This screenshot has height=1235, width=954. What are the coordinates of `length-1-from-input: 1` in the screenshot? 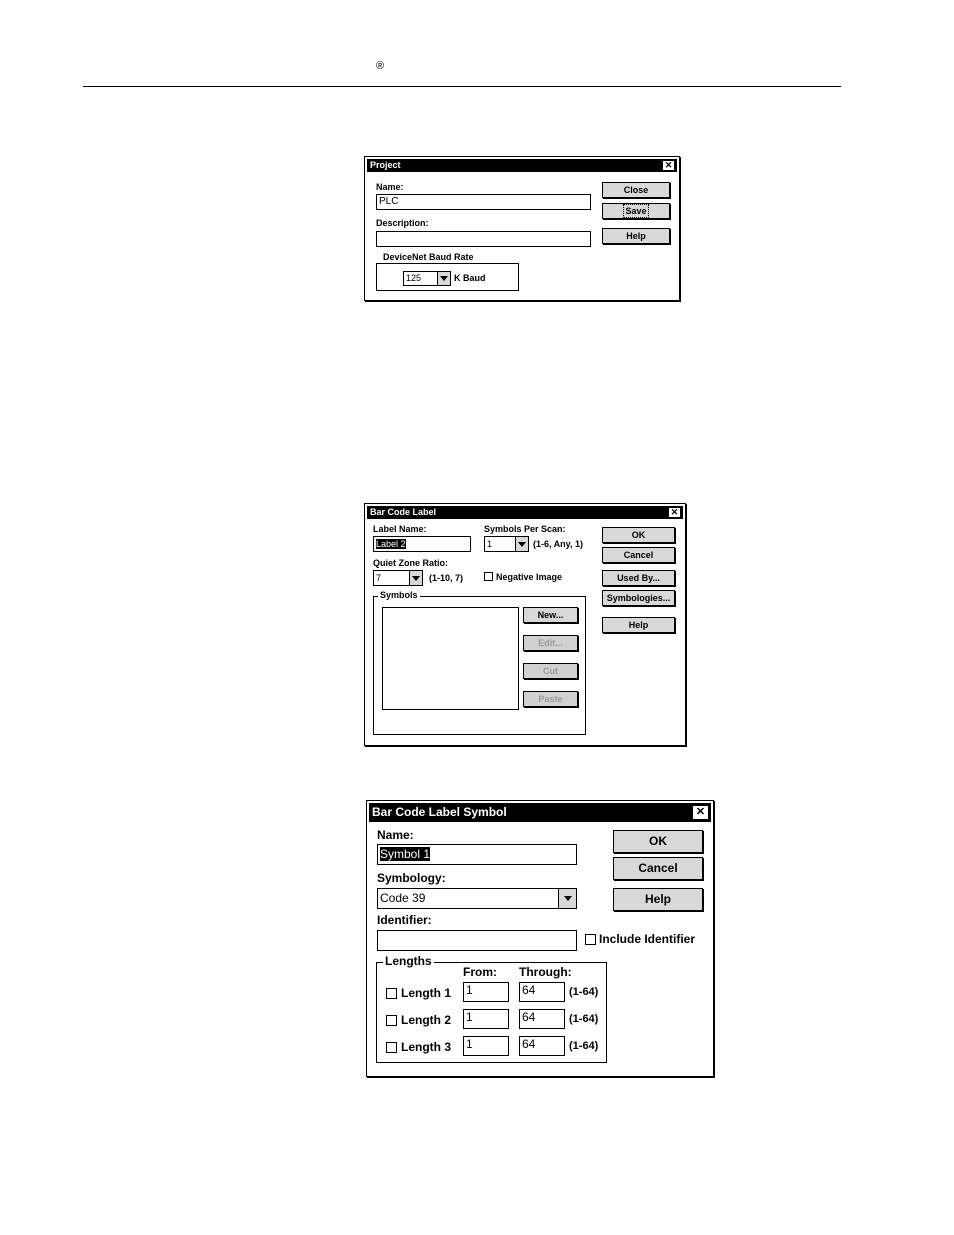 It's located at (486, 992).